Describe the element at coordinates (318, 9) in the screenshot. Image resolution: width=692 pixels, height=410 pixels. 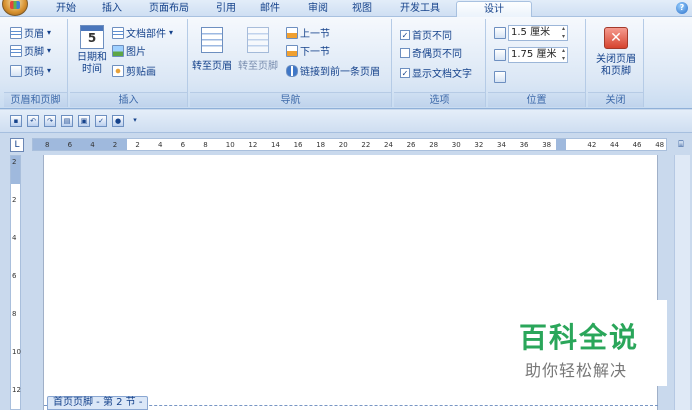
I see `tab-review: 审阅` at that location.